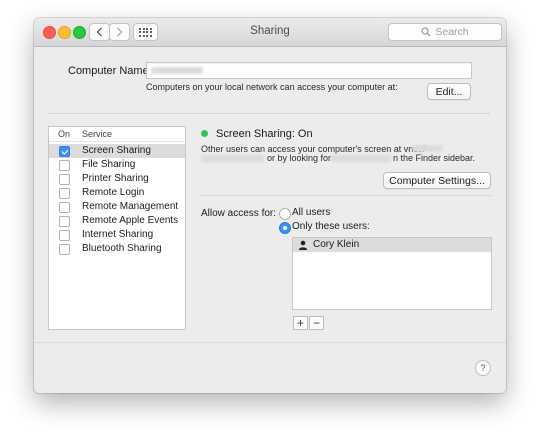  I want to click on header-on: On, so click(64, 134).